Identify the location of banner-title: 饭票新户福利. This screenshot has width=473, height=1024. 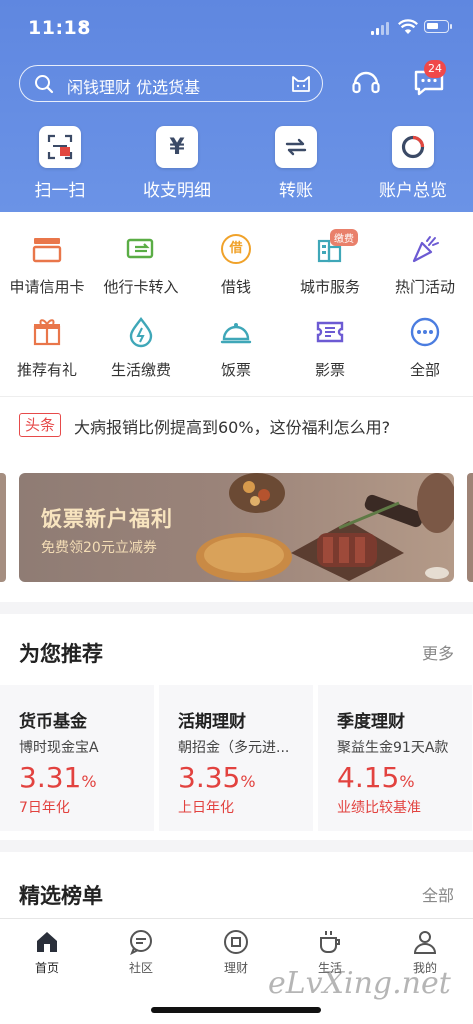
(107, 519).